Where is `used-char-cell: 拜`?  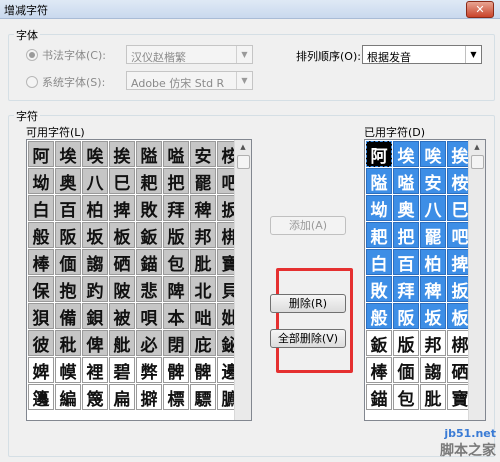 used-char-cell: 拜 is located at coordinates (406, 289).